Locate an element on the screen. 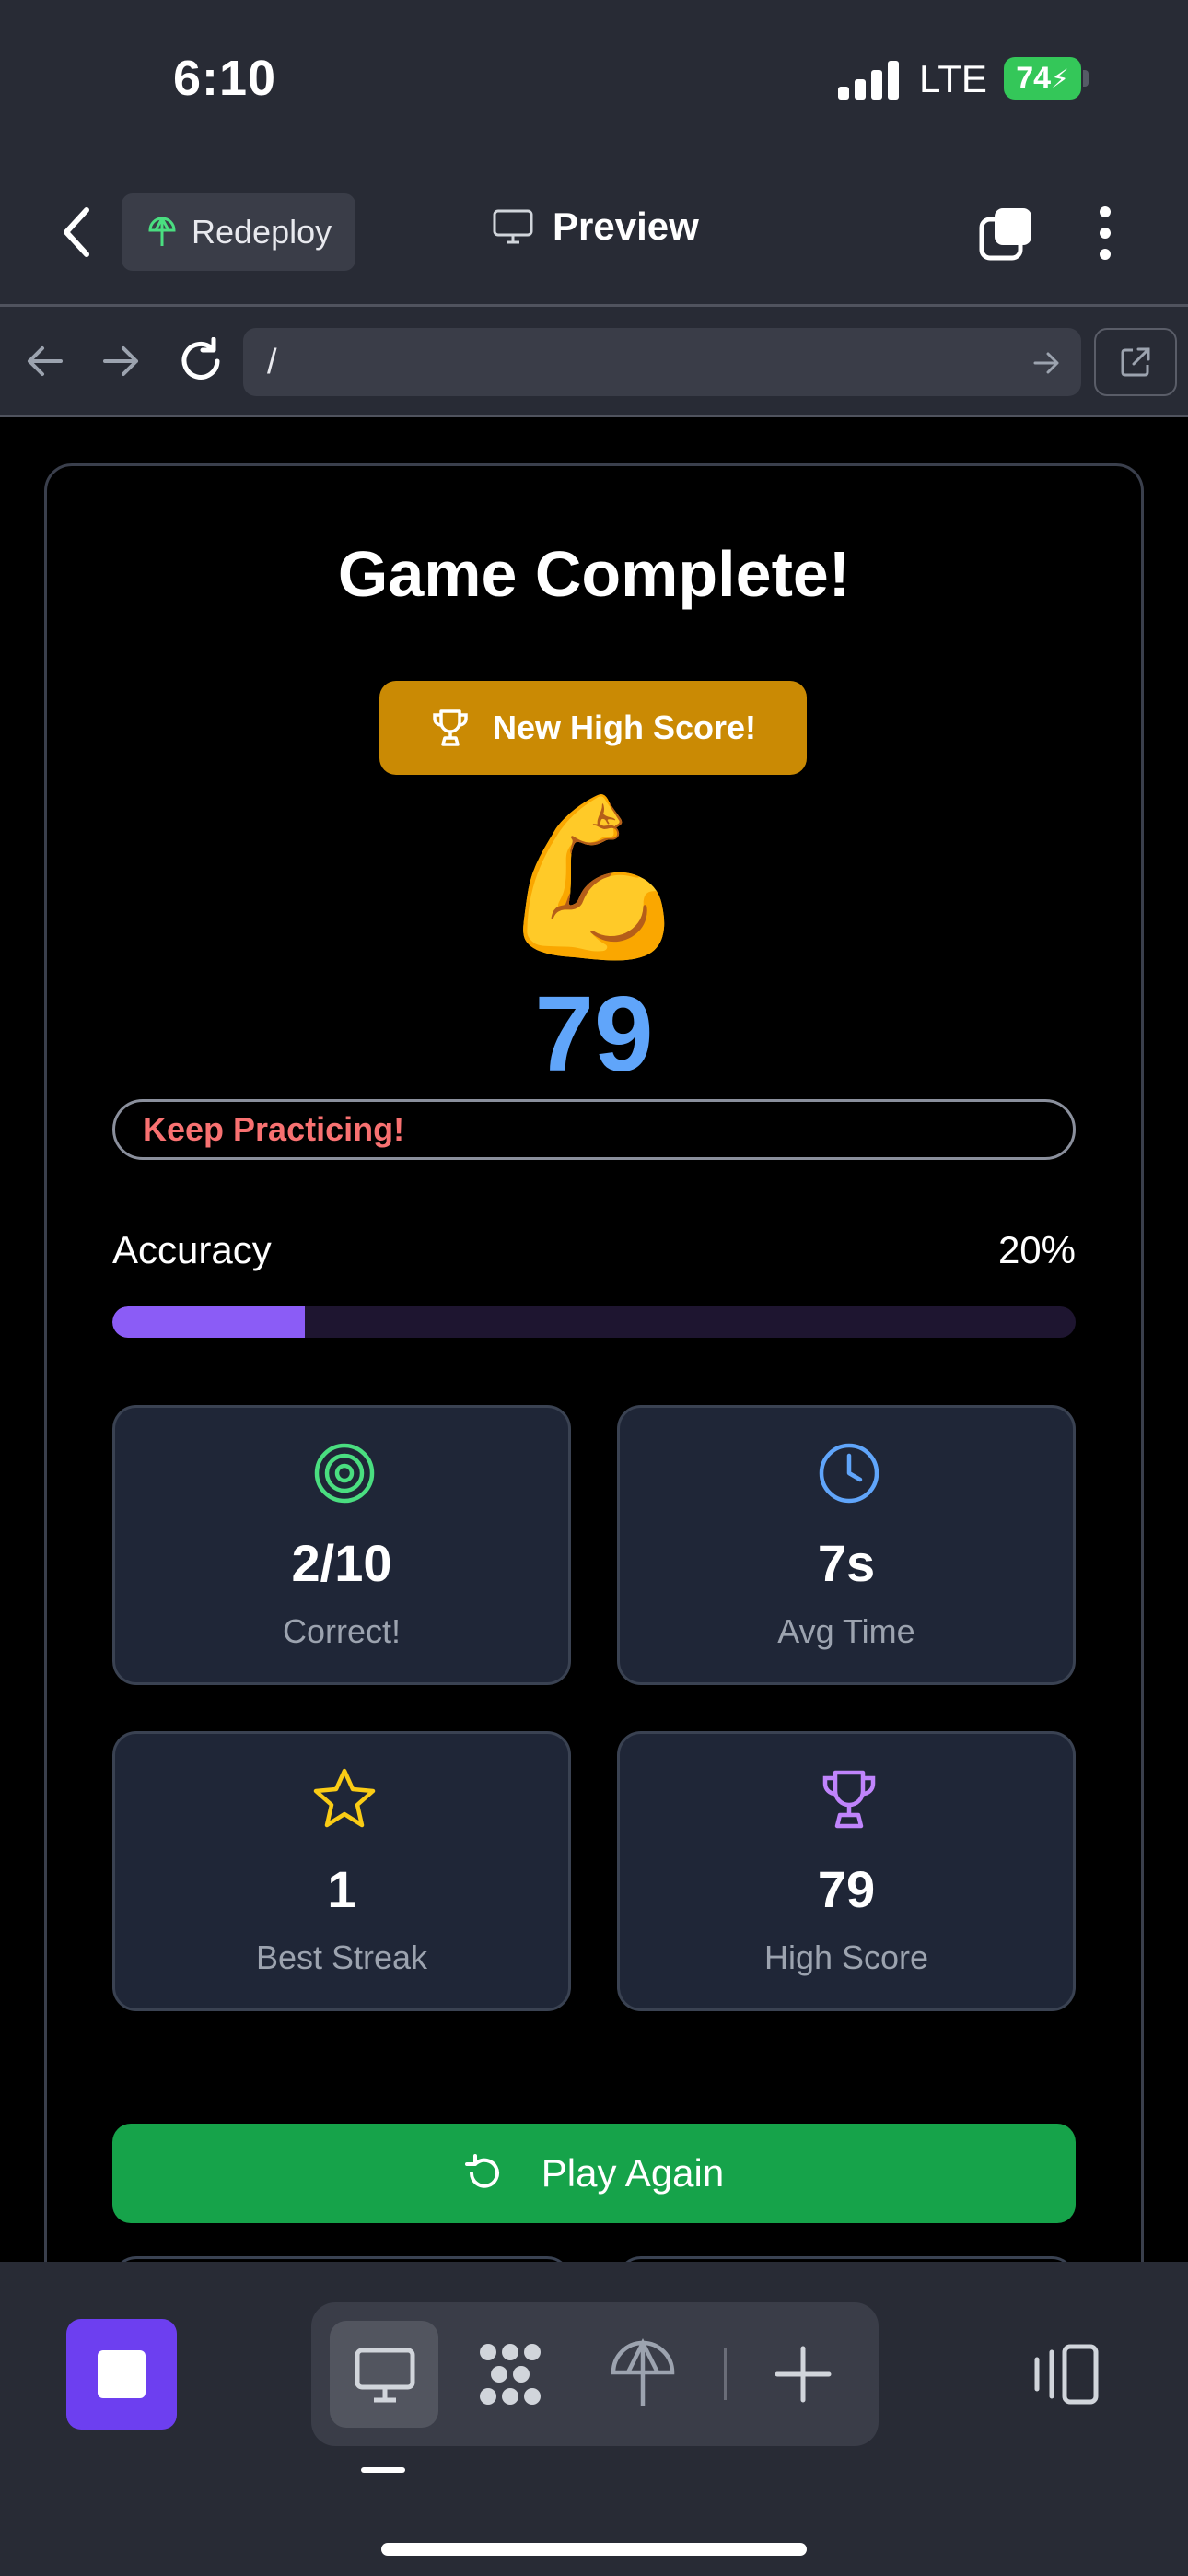 The image size is (1188, 2576). stat-value: 2/10 is located at coordinates (341, 1563).